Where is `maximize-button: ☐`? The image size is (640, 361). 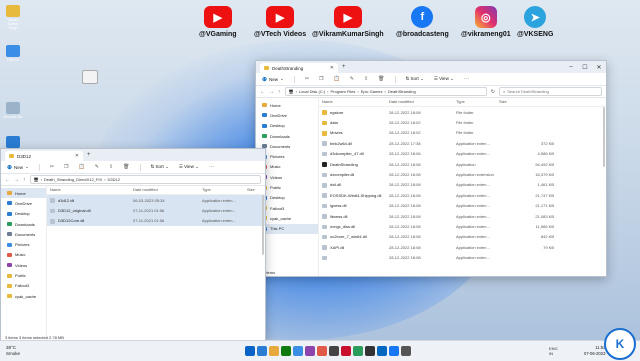 maximize-button: ☐ is located at coordinates (585, 67).